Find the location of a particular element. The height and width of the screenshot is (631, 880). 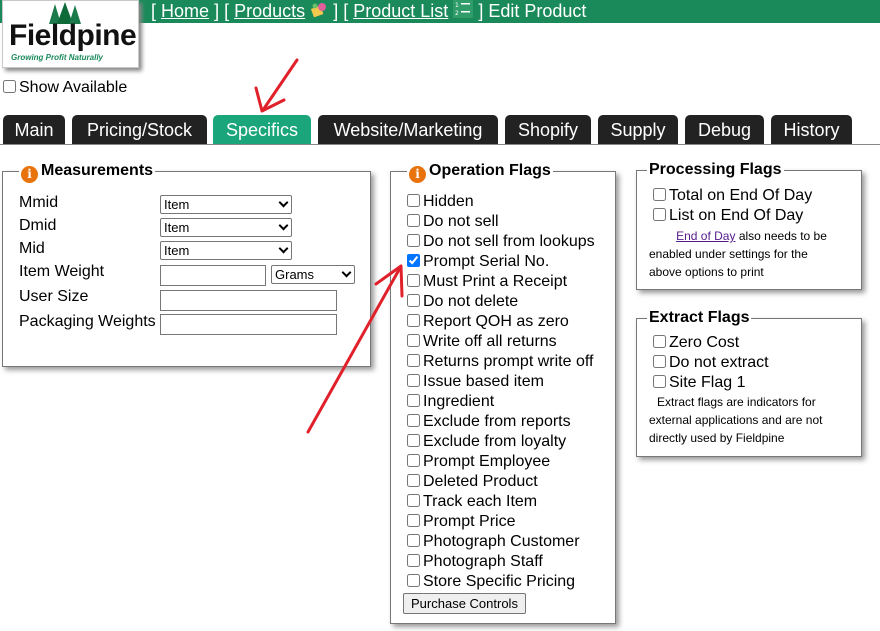

end-of-day-link: End of Day is located at coordinates (705, 236).